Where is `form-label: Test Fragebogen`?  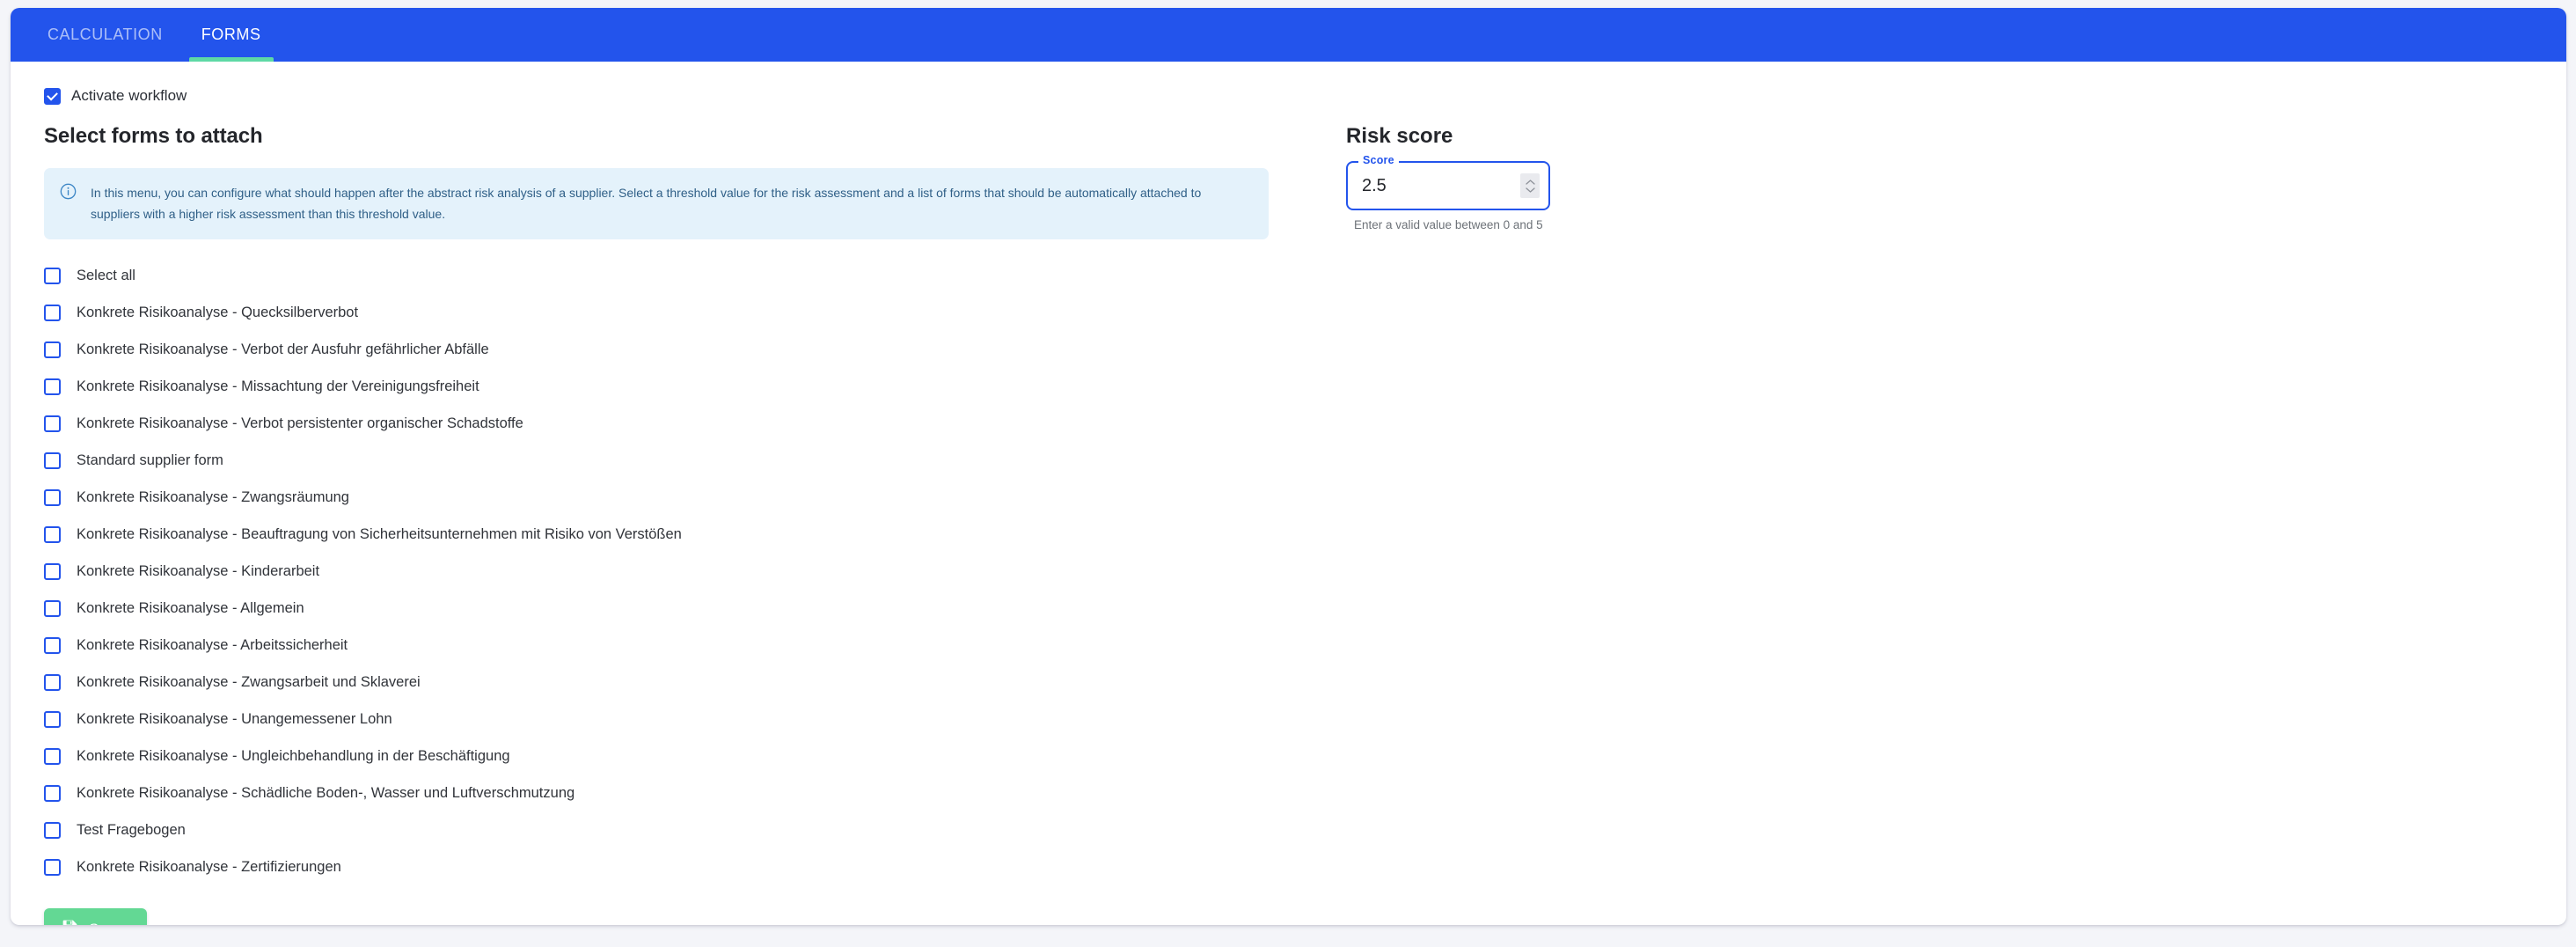 form-label: Test Fragebogen is located at coordinates (131, 829).